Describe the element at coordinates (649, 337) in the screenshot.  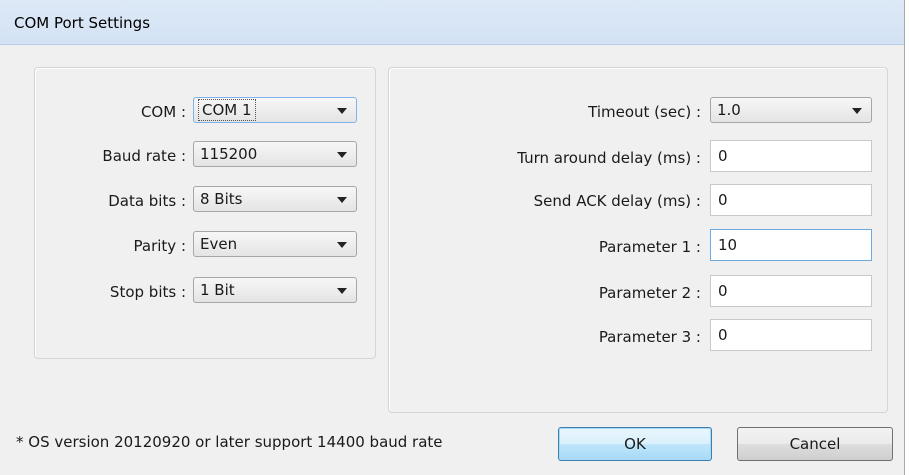
I see `parameter-3-label: Parameter 3 :` at that location.